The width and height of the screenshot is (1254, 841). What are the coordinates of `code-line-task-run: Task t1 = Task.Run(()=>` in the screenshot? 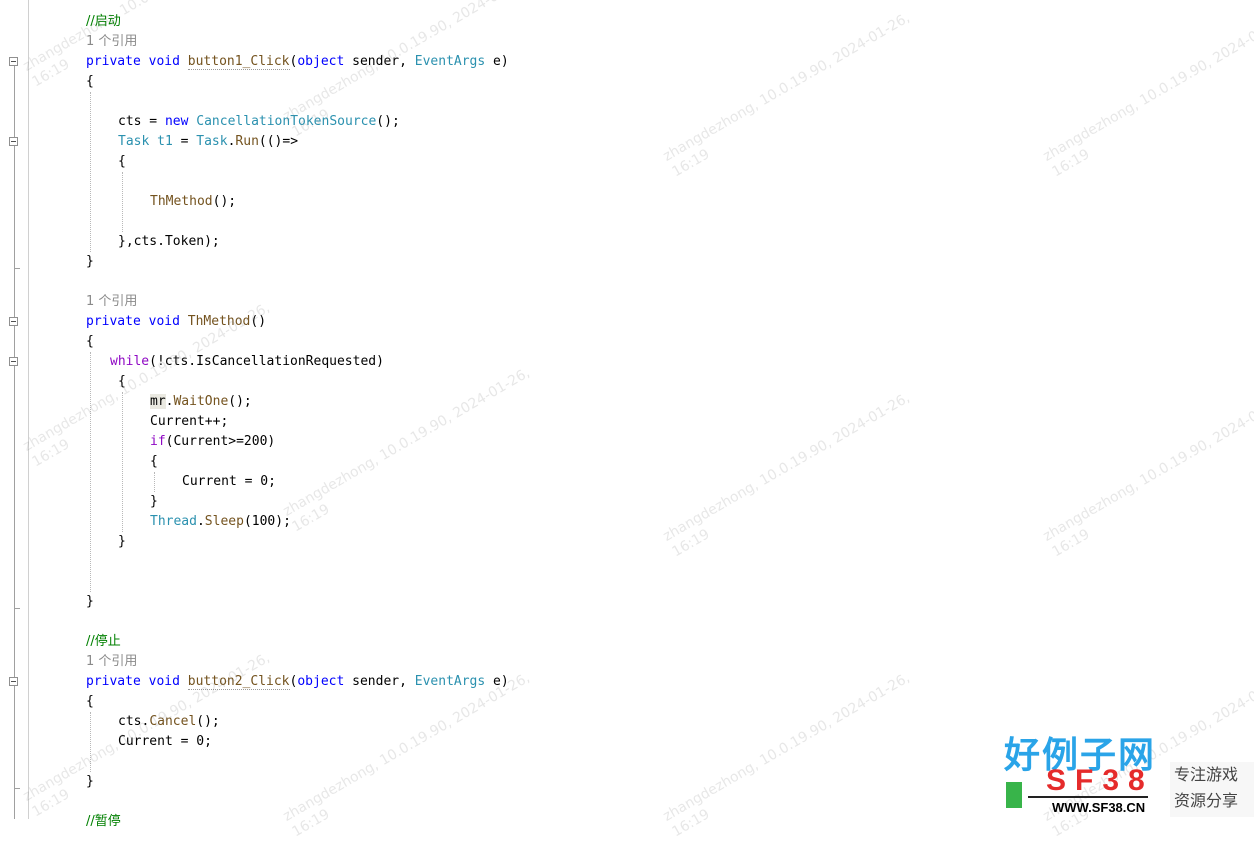 It's located at (208, 142).